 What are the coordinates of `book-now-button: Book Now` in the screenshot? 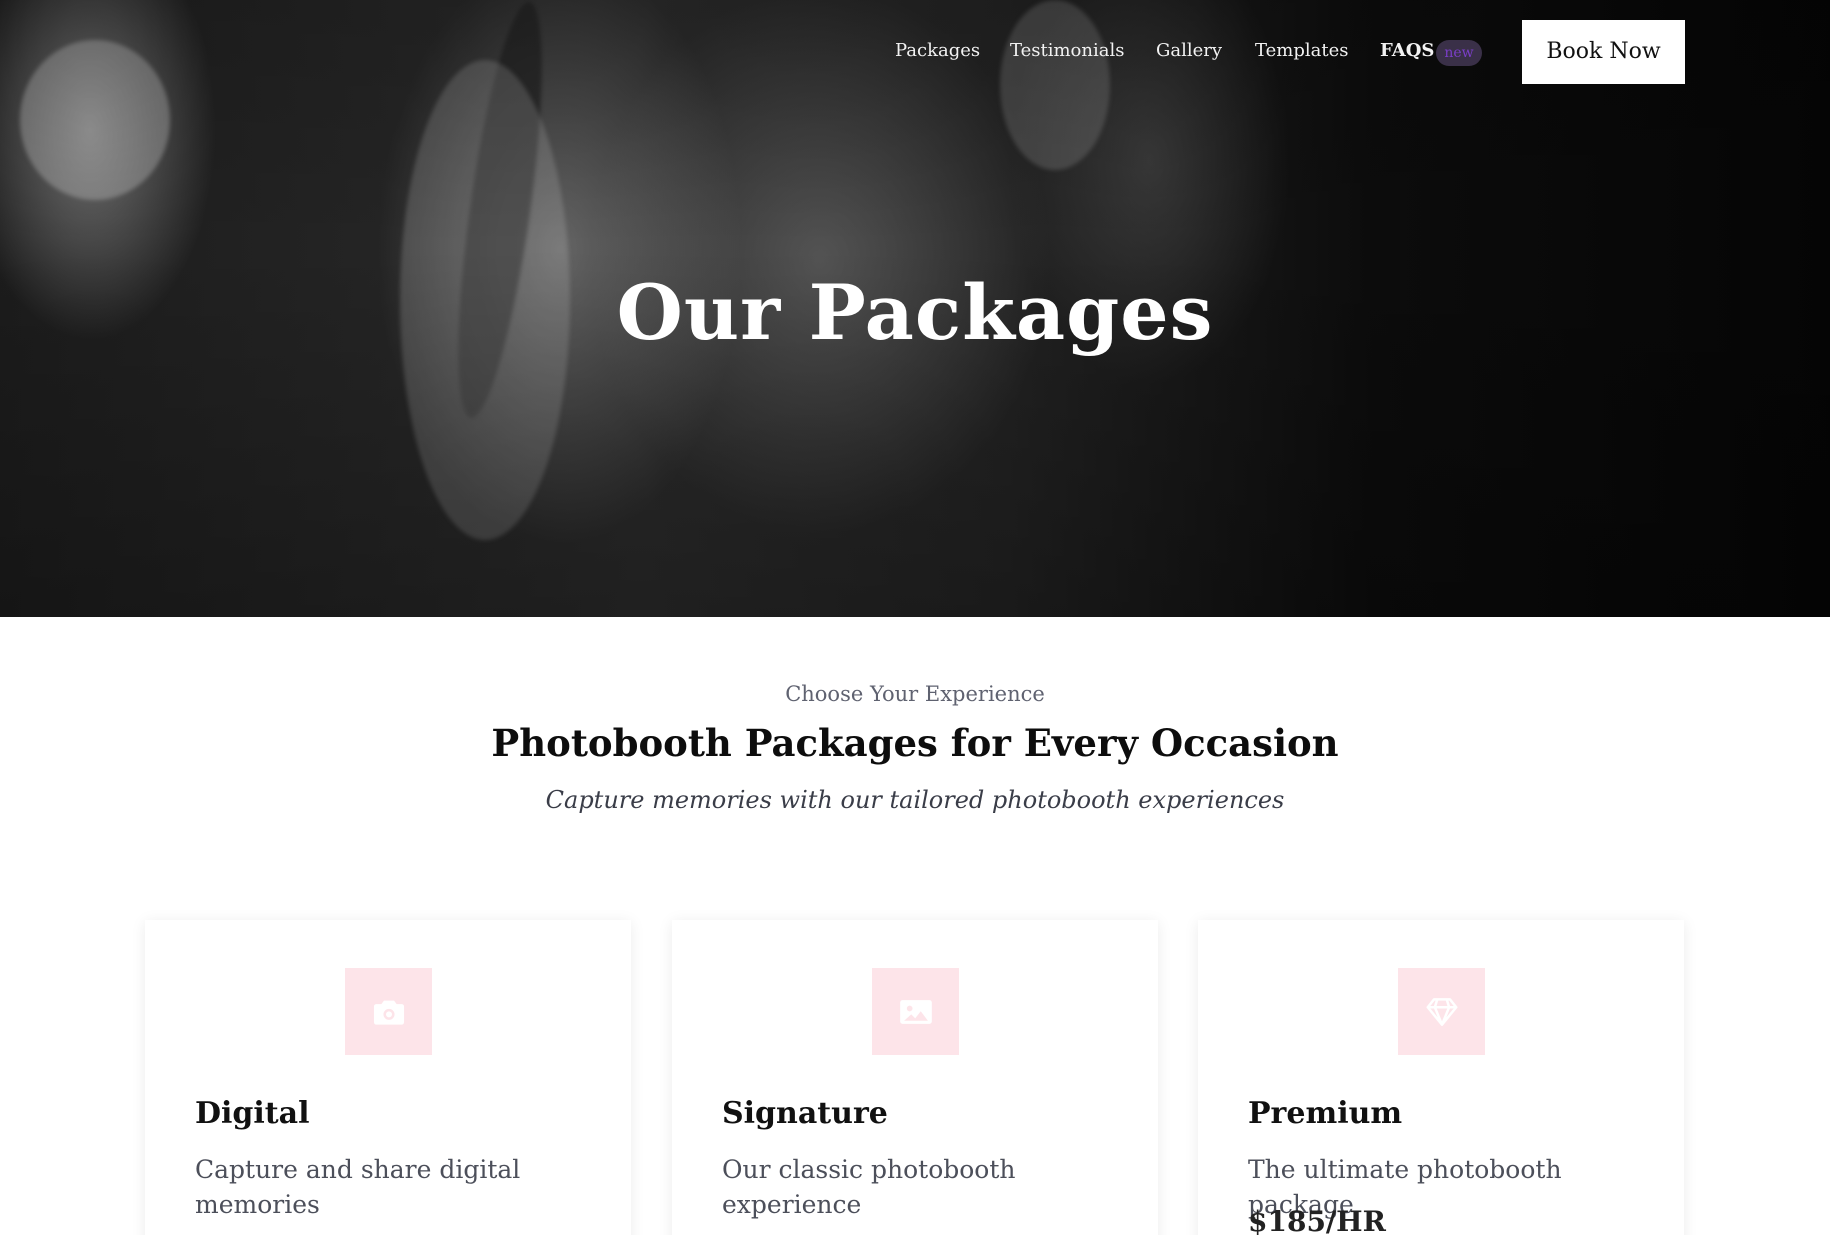 It's located at (1603, 52).